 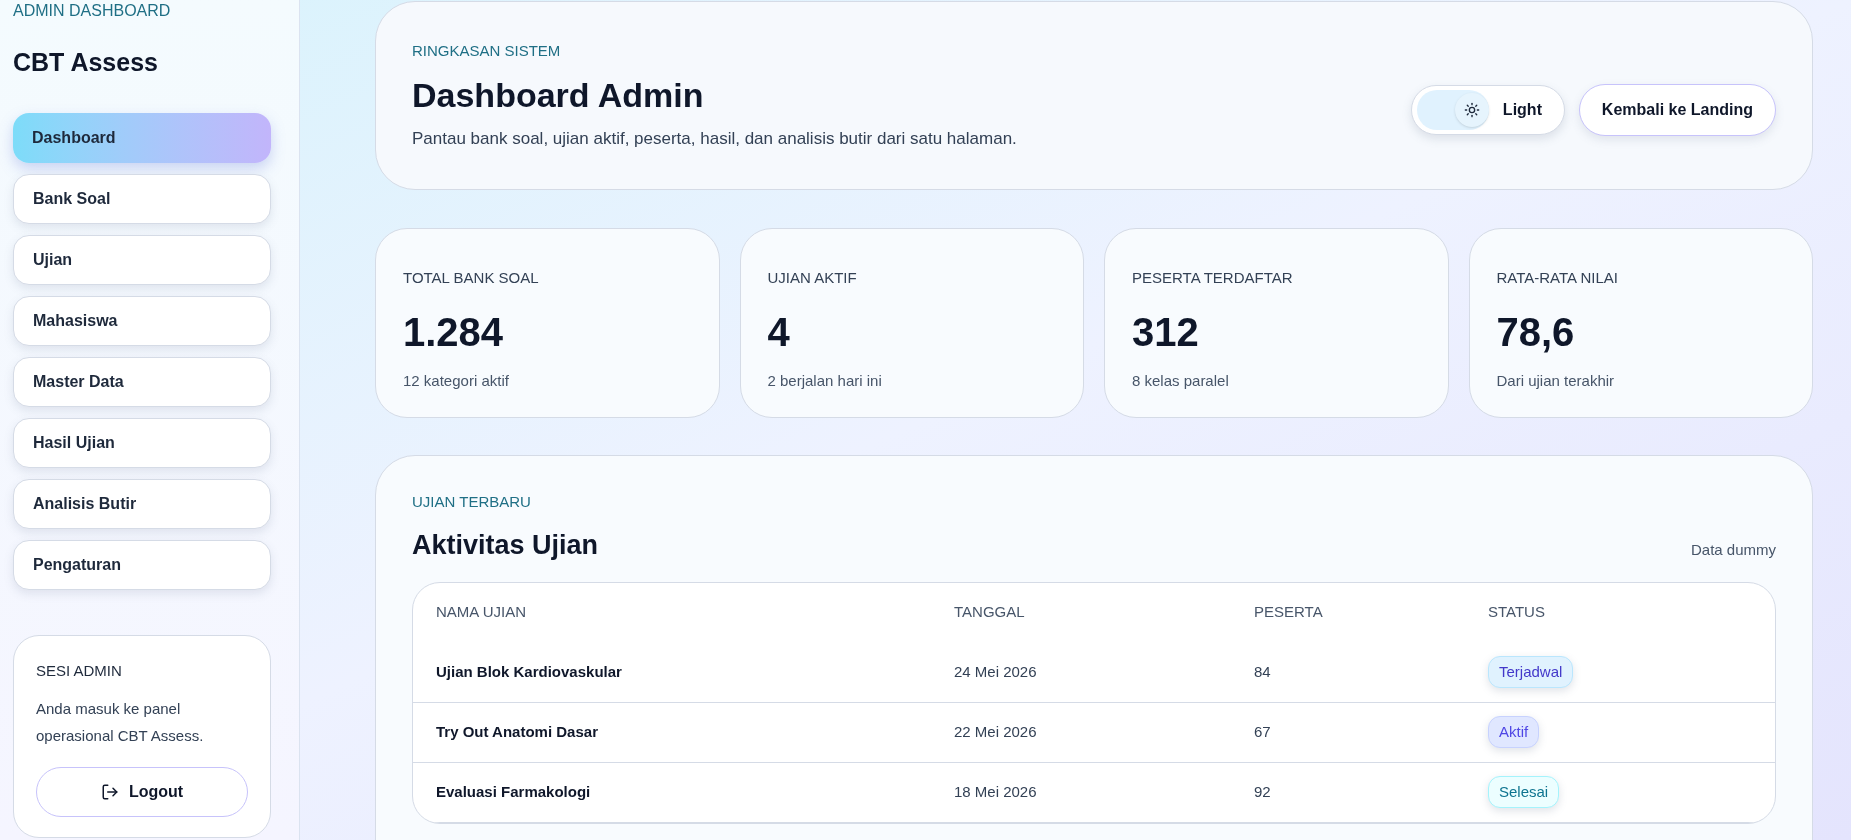 What do you see at coordinates (996, 671) in the screenshot?
I see `date-cell-text: 24 Mei 2026` at bounding box center [996, 671].